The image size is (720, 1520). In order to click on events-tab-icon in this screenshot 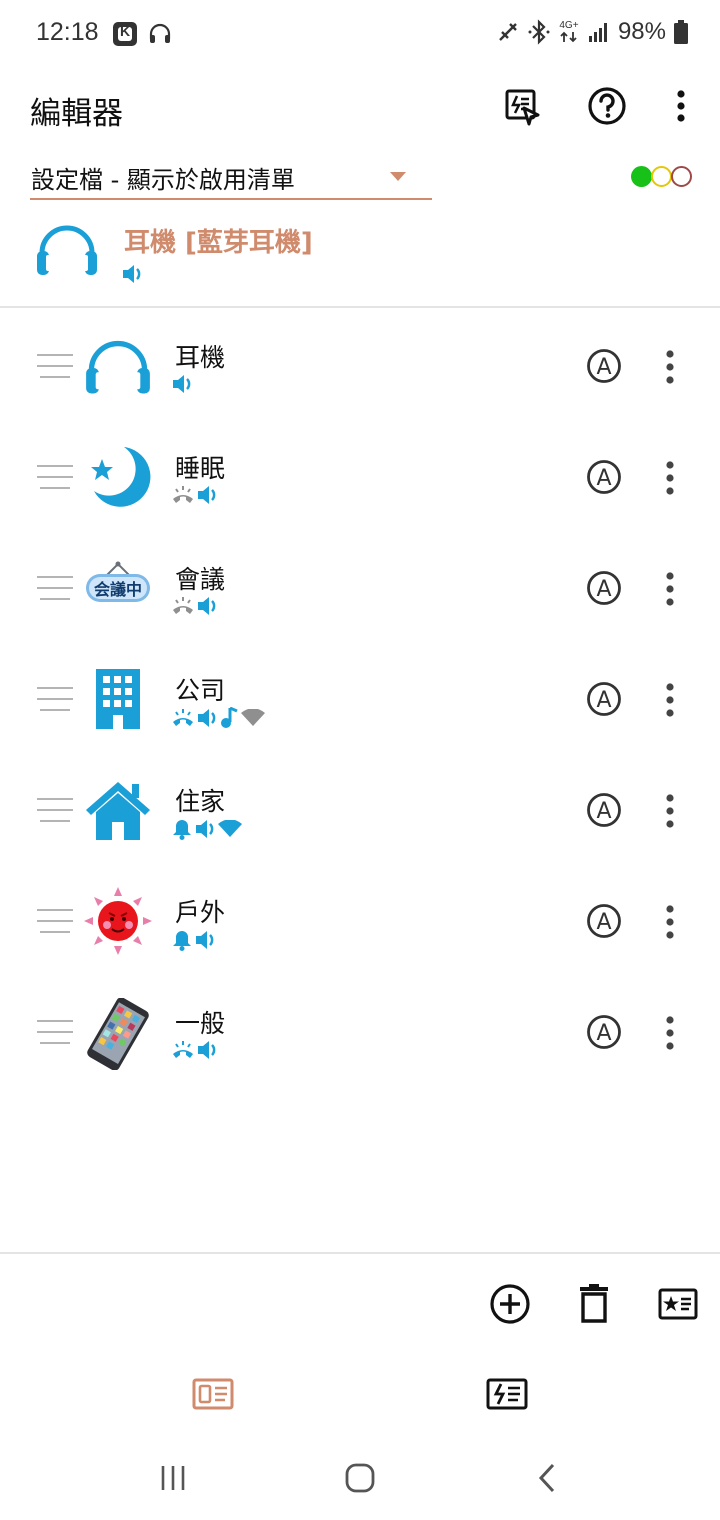, I will do `click(507, 1394)`.